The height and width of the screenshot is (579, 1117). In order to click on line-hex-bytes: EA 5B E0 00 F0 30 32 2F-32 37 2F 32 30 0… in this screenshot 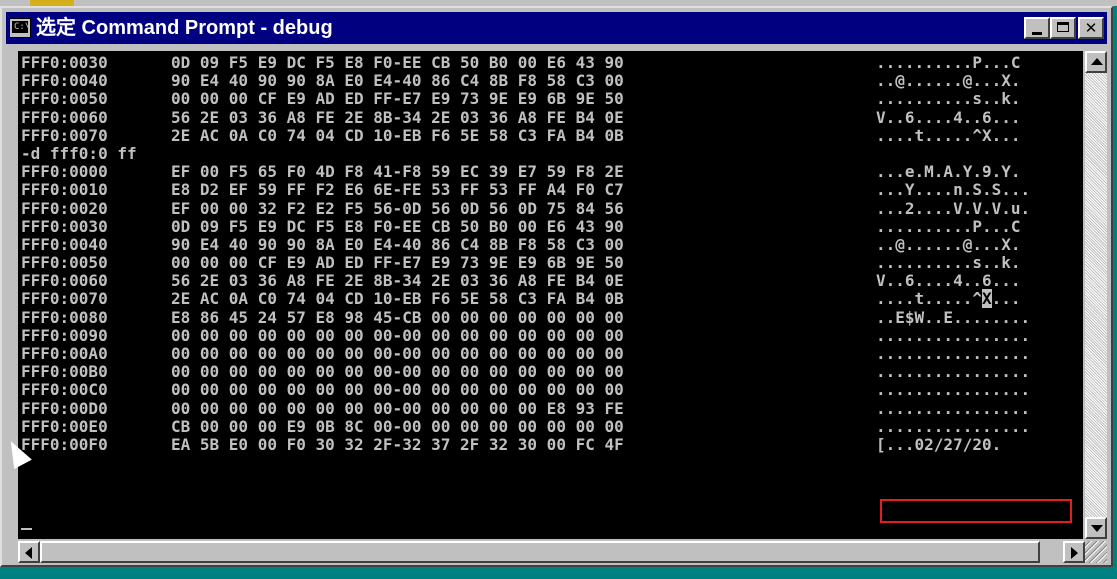, I will do `click(397, 444)`.